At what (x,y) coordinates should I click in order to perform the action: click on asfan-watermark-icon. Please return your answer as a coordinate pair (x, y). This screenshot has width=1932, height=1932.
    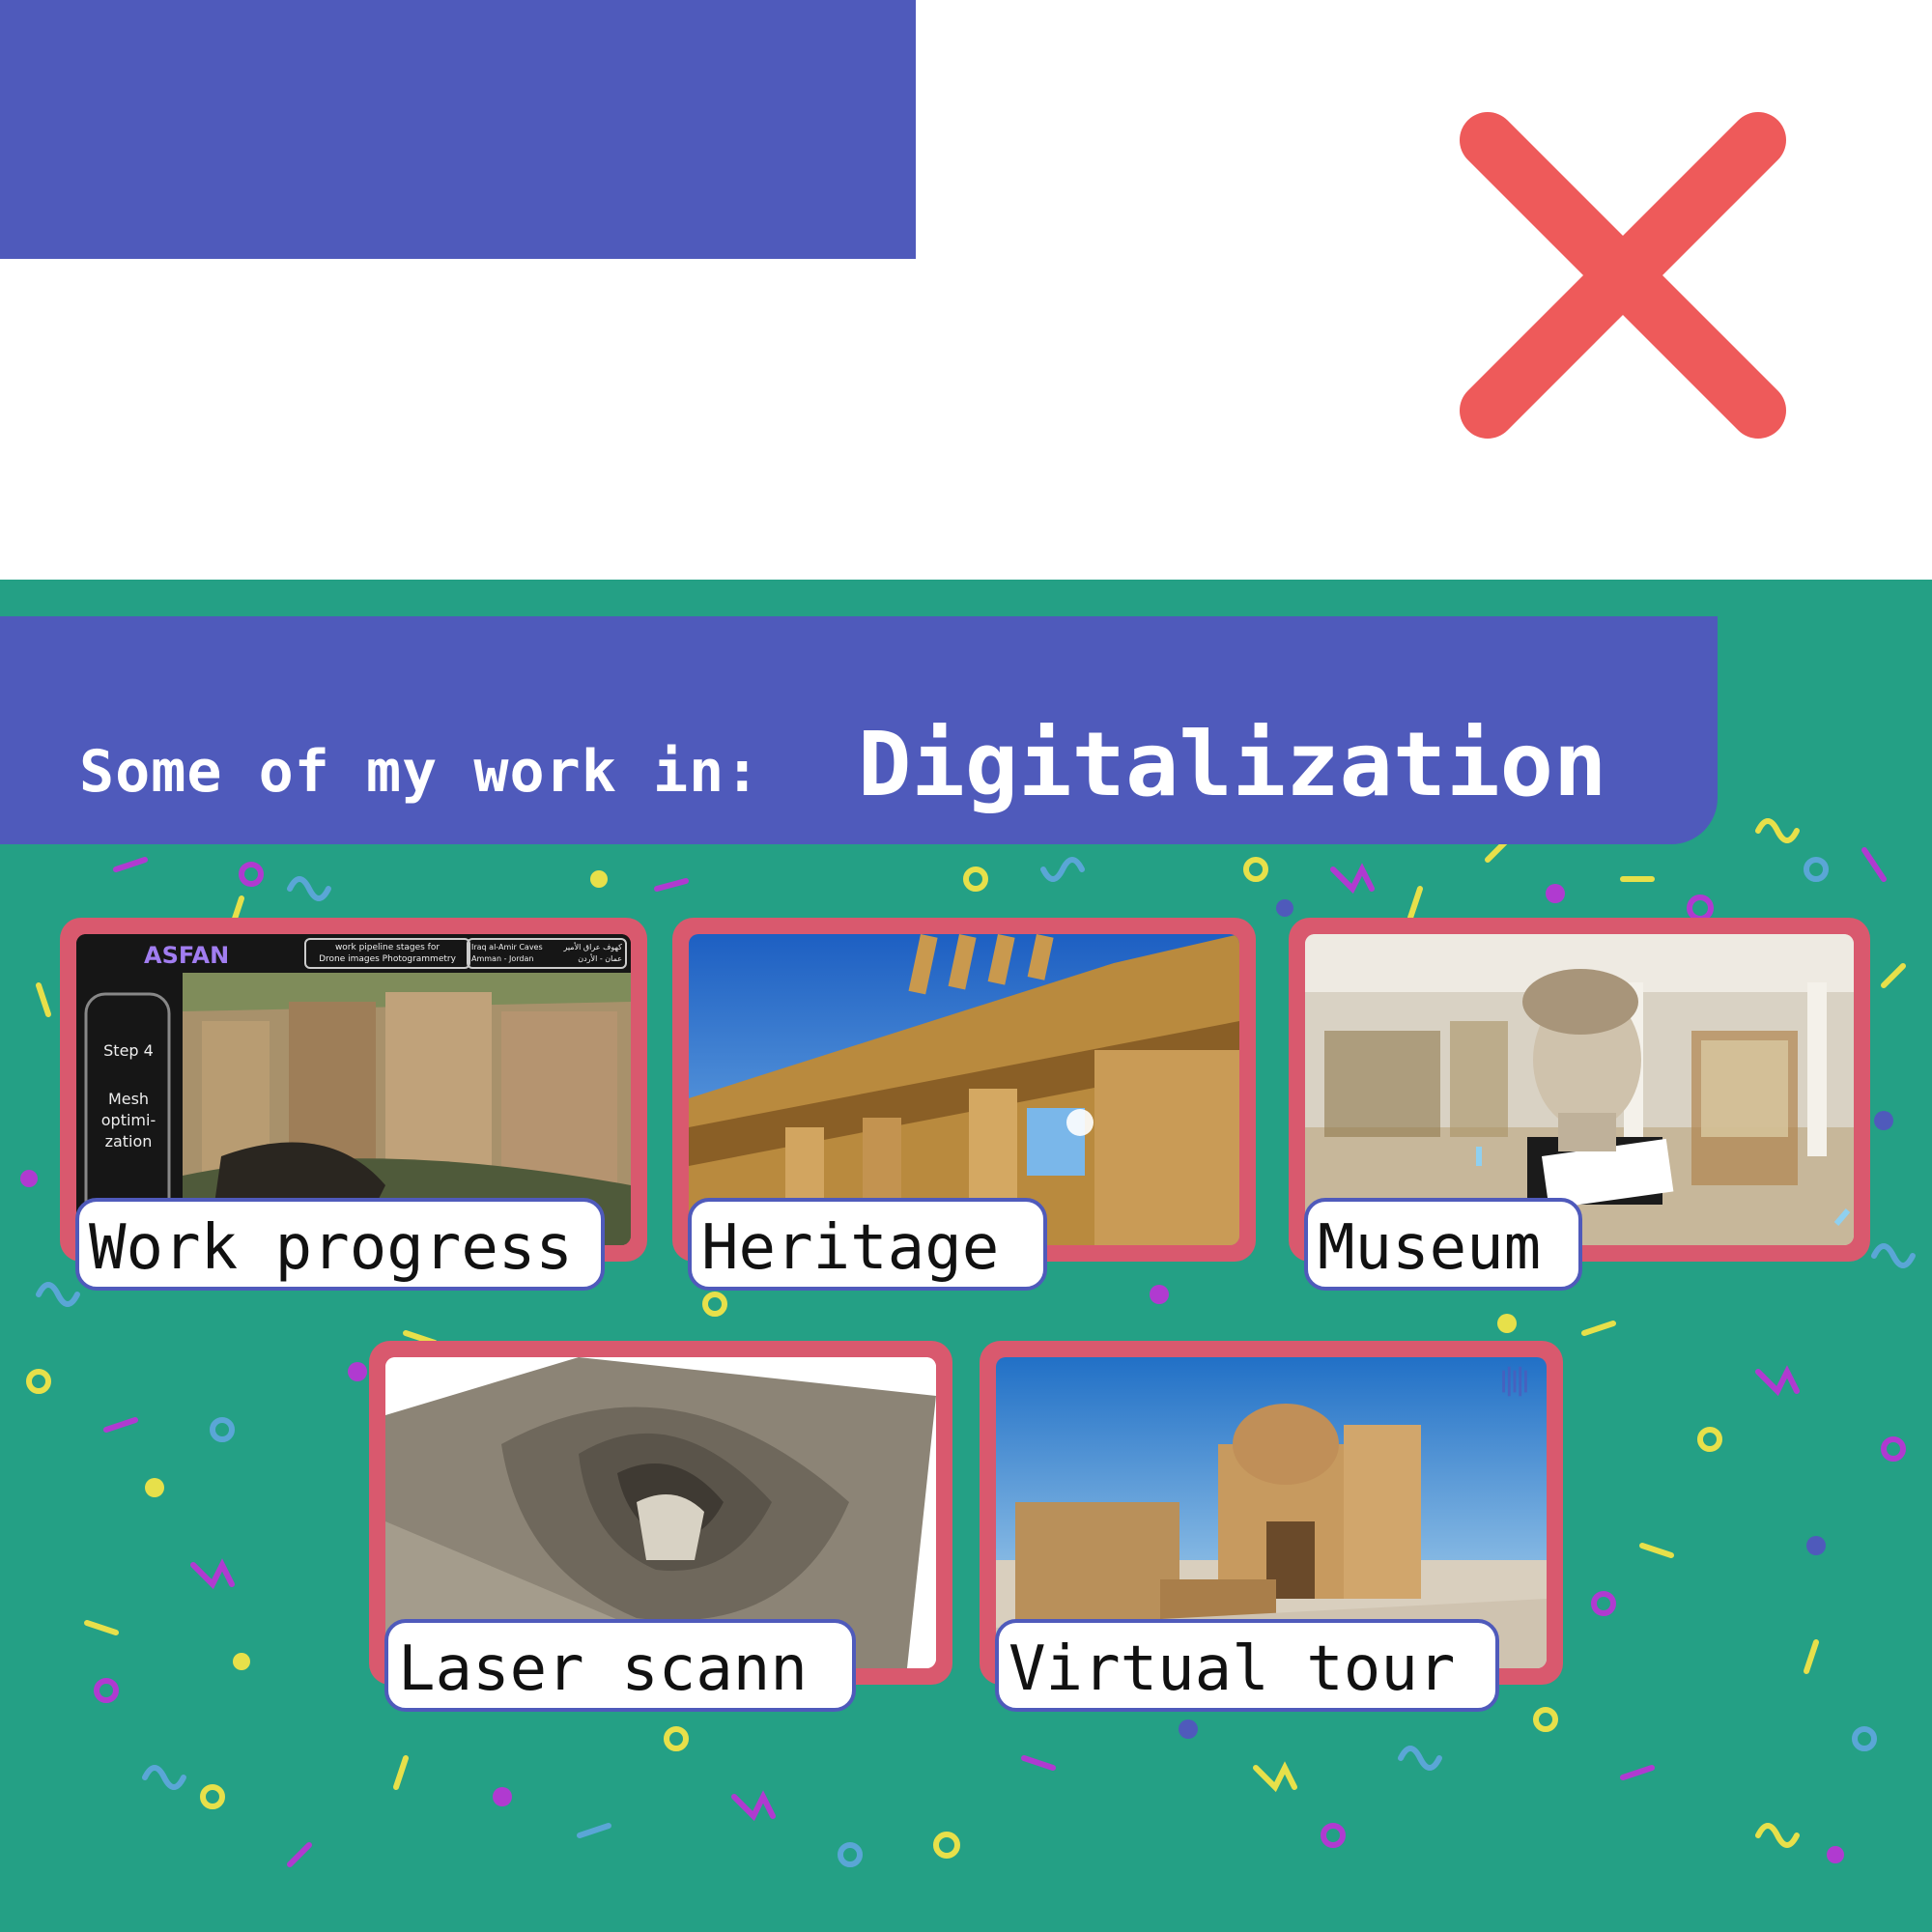
    Looking at the image, I should click on (1514, 1381).